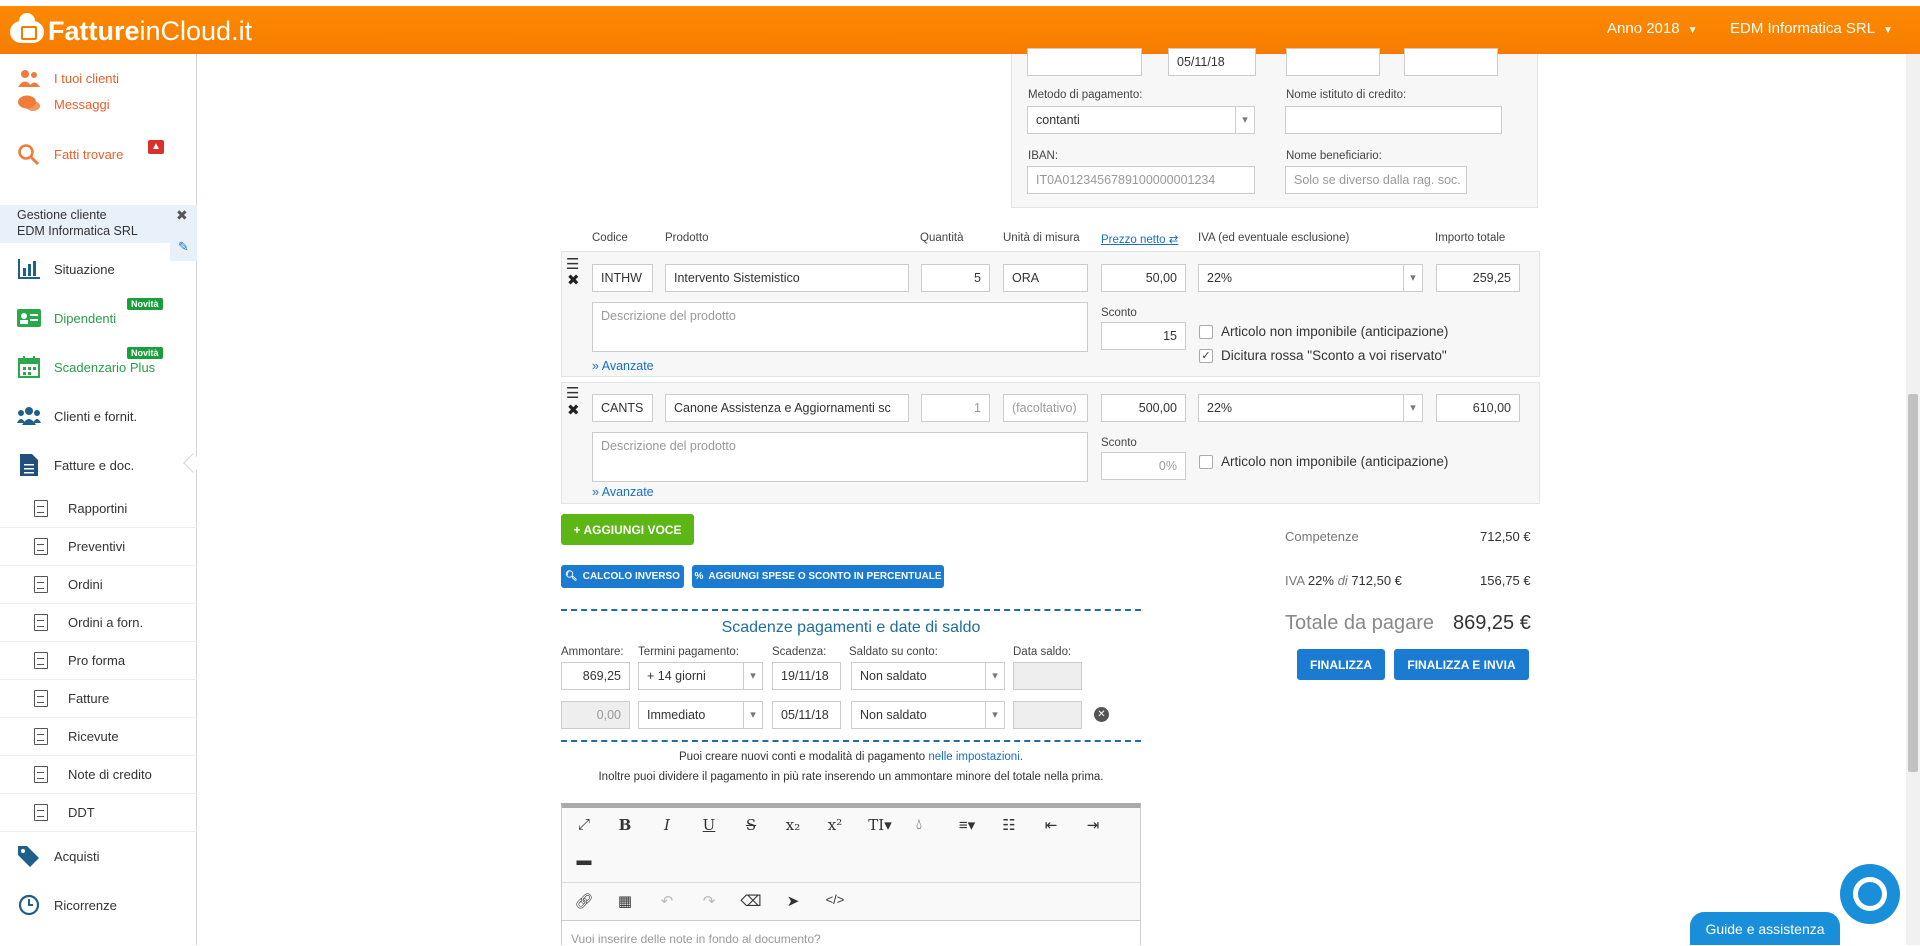  Describe the element at coordinates (1376, 180) in the screenshot. I see `beneficiary-input: Solo se diverso dalla rag. soc.` at that location.